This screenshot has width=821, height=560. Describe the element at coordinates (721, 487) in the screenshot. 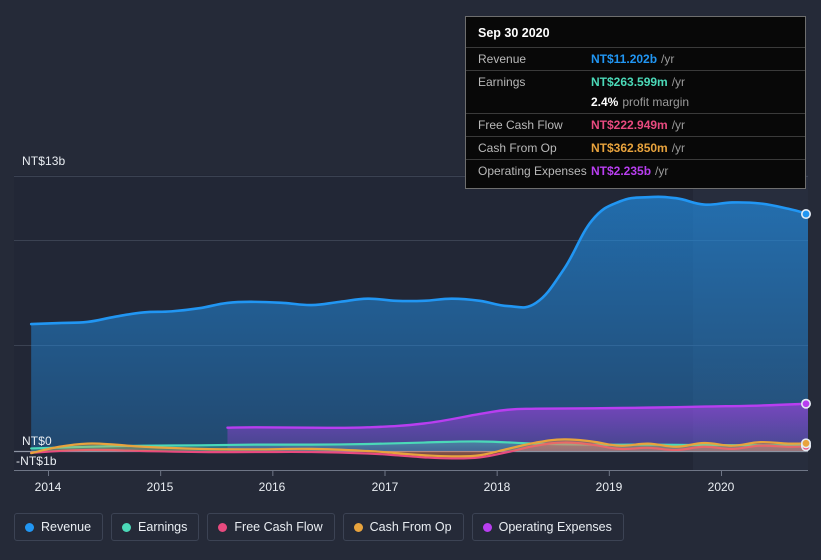

I see `x-axis-label-2020: 2020` at that location.